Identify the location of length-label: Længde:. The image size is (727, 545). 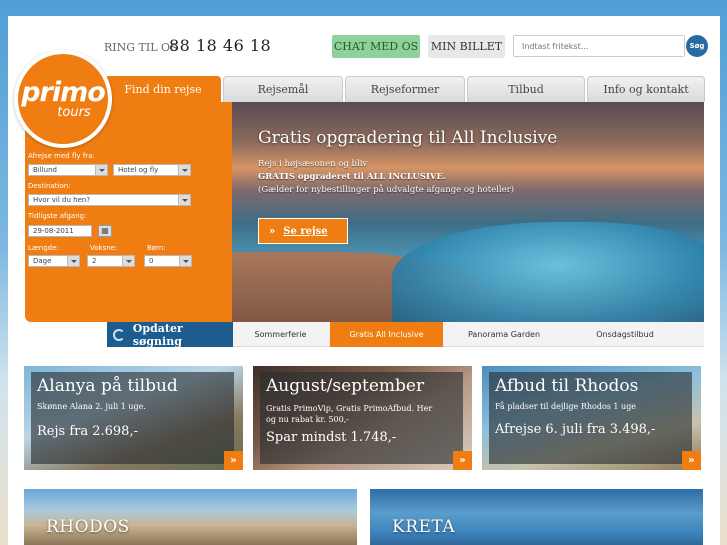
(43, 248).